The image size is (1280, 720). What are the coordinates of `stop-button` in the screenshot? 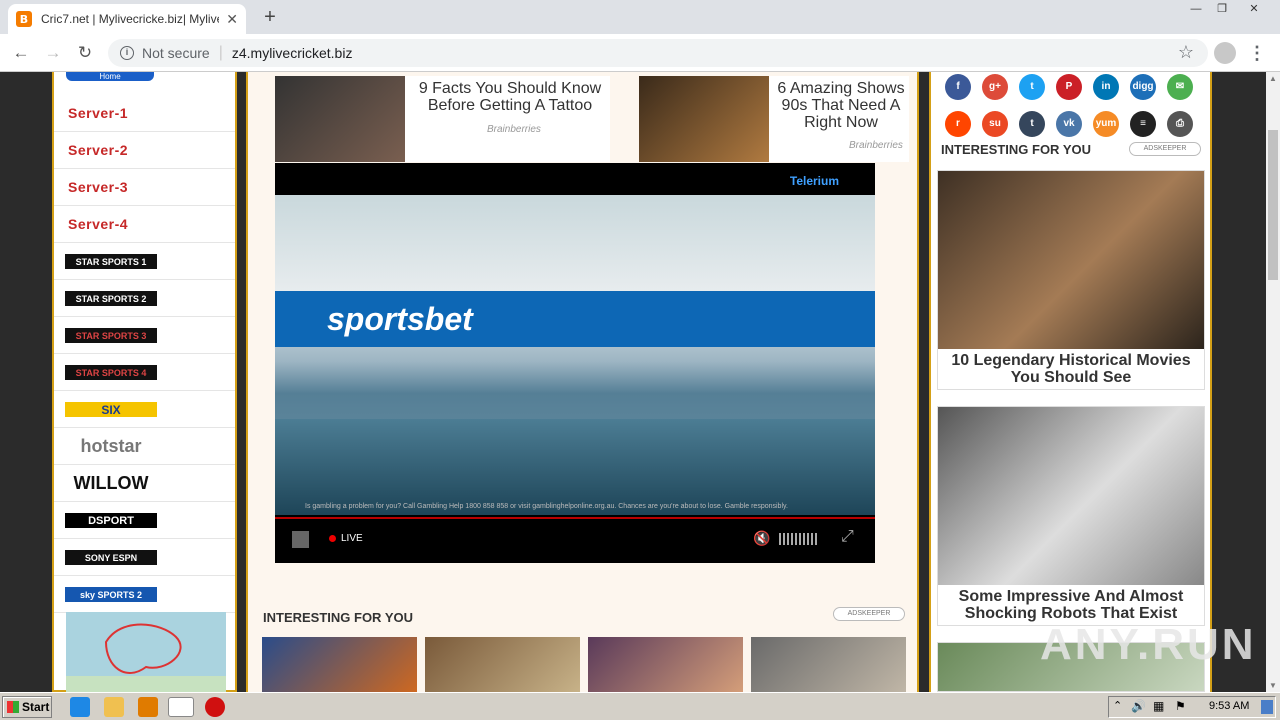 It's located at (300, 539).